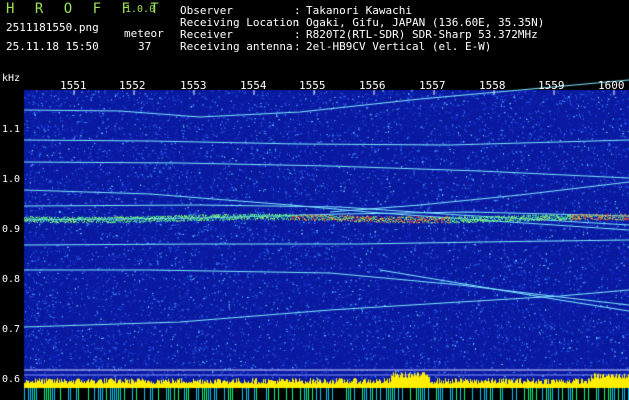  Describe the element at coordinates (193, 85) in the screenshot. I see `time-tick: 1553` at that location.